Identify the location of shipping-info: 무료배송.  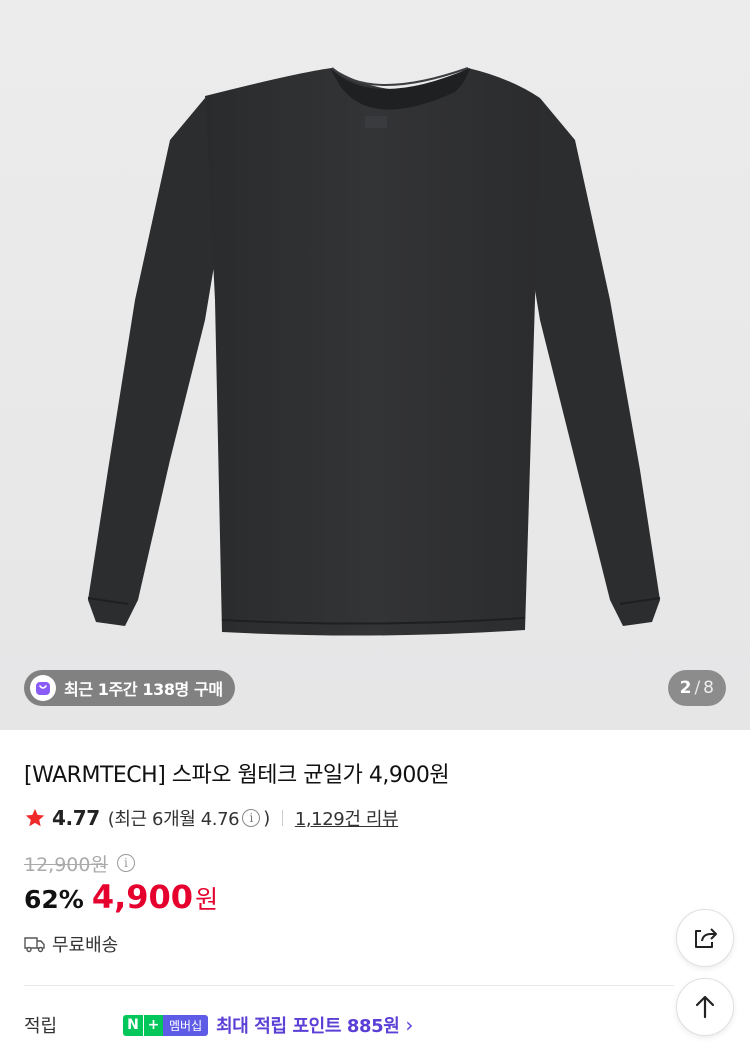
(71, 944).